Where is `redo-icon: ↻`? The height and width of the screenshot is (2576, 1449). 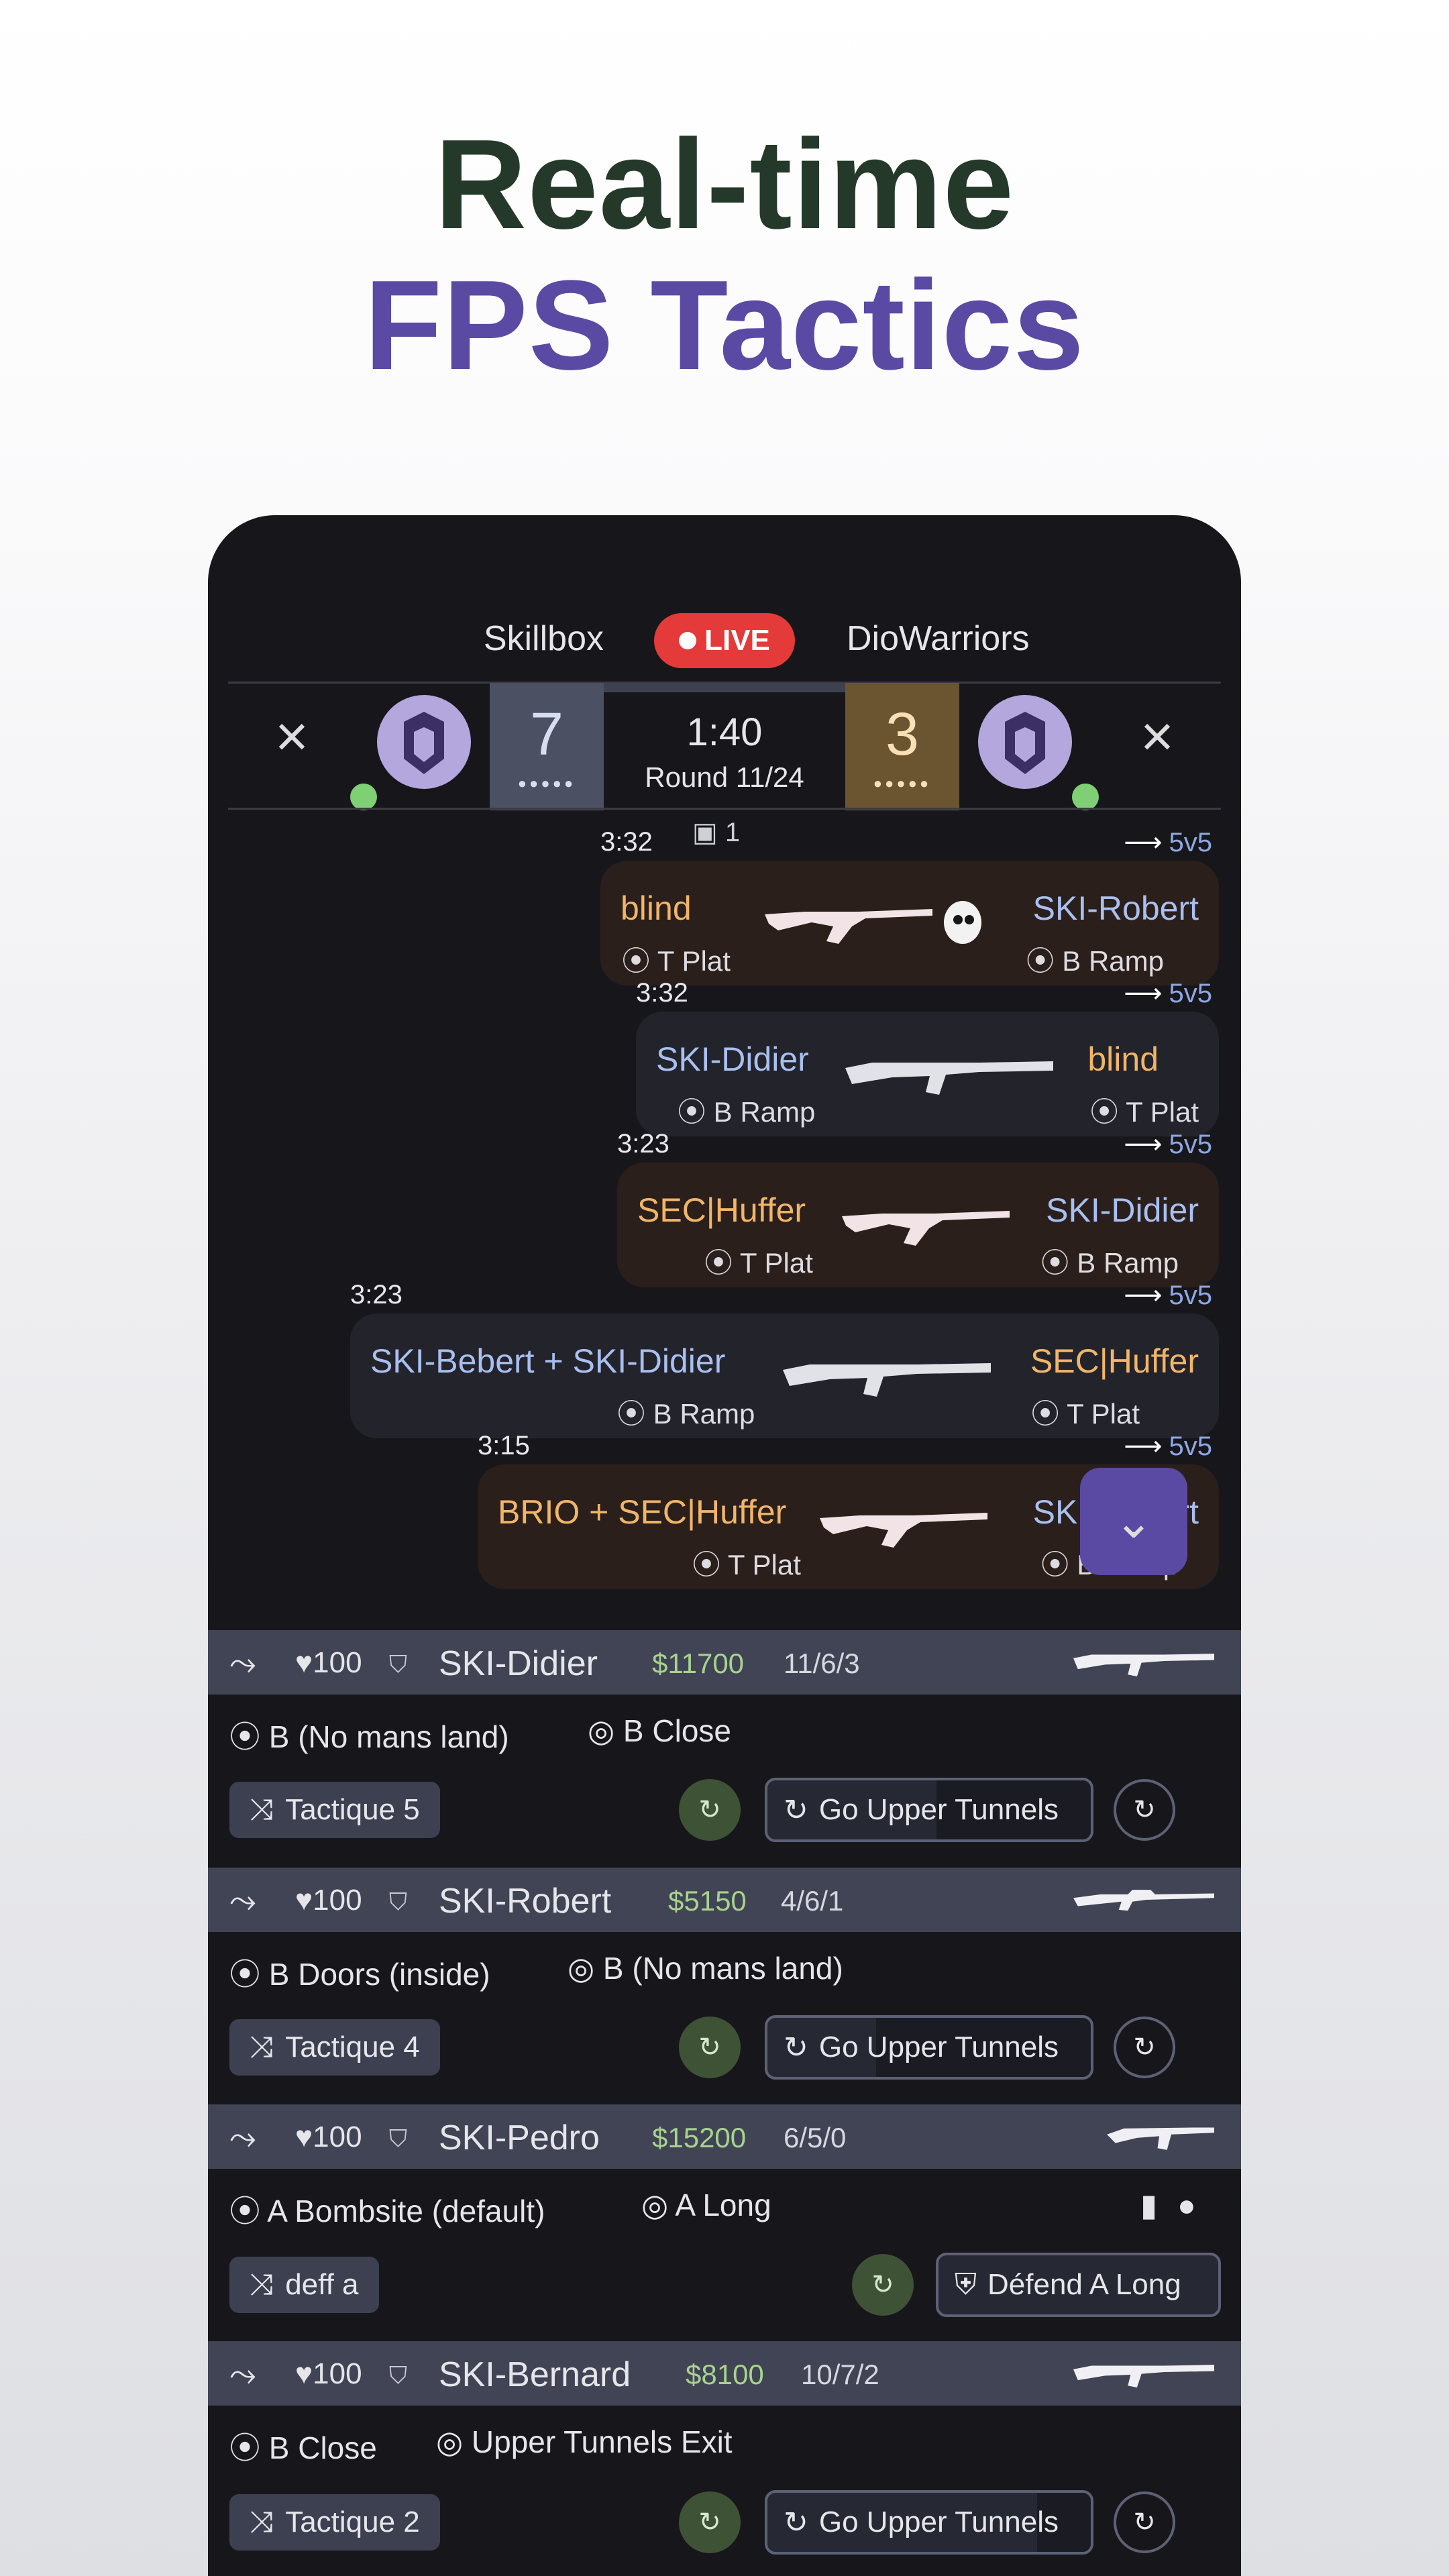 redo-icon: ↻ is located at coordinates (796, 2522).